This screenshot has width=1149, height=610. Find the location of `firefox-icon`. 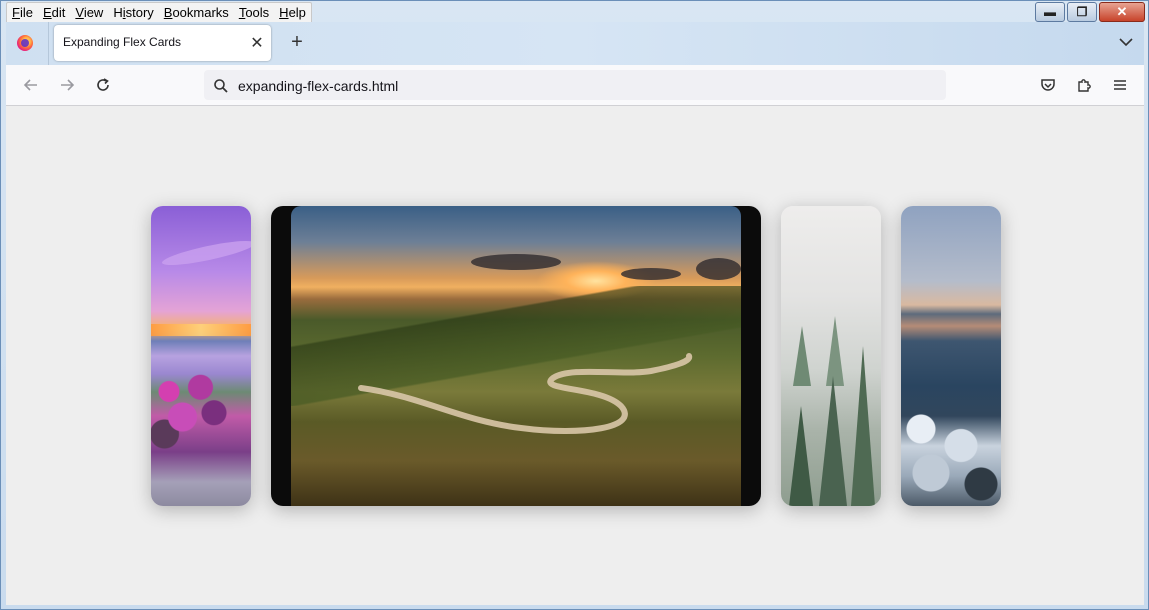

firefox-icon is located at coordinates (25, 43).